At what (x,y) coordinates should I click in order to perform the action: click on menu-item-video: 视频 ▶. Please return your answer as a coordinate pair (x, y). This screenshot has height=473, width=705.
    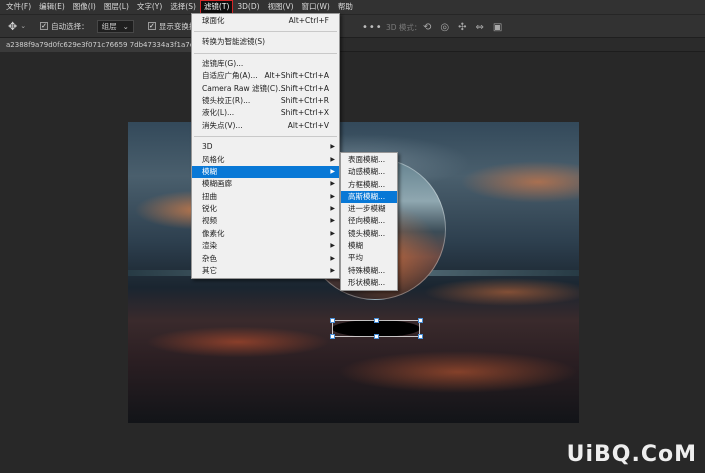
    Looking at the image, I should click on (265, 221).